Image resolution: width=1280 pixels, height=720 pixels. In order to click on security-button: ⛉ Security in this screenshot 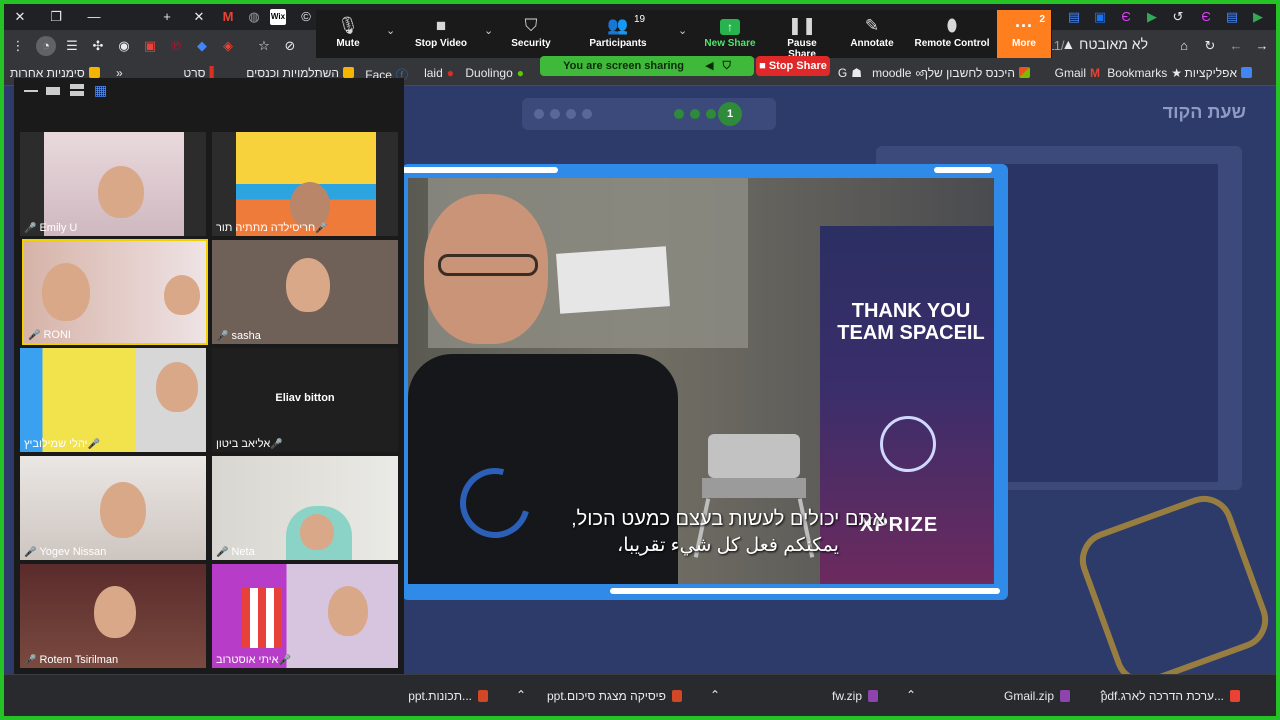, I will do `click(531, 34)`.